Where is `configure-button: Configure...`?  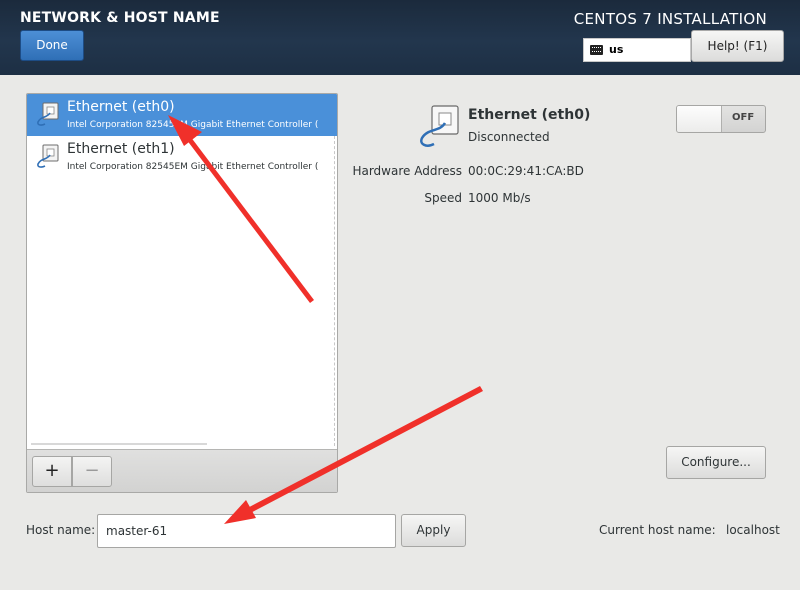
configure-button: Configure... is located at coordinates (716, 462).